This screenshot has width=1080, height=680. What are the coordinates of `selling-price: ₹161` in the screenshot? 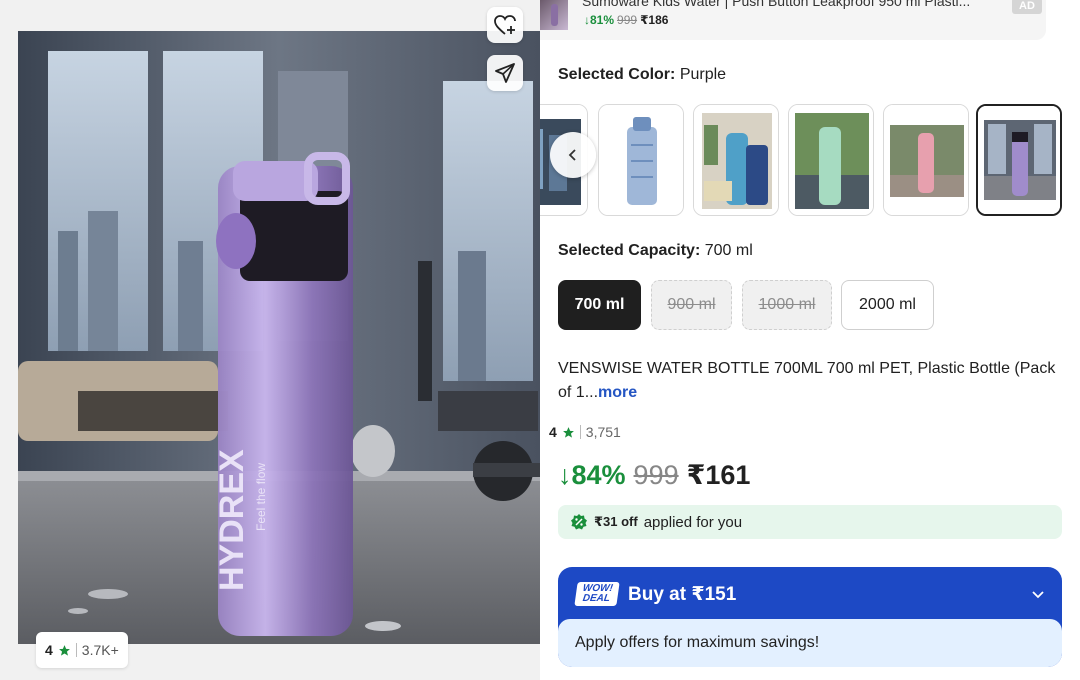 It's located at (718, 475).